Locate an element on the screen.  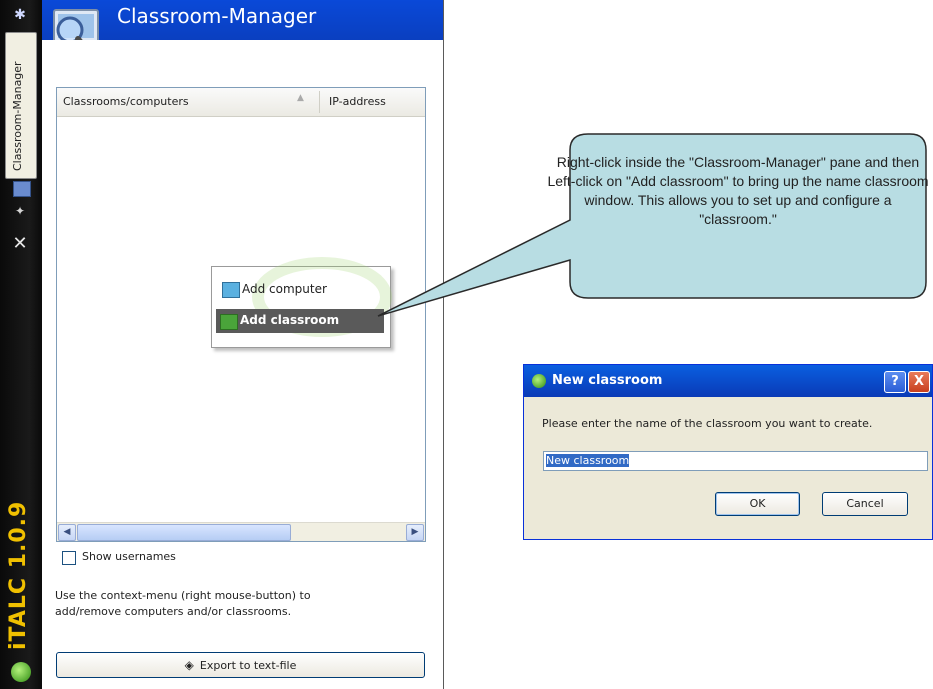
close-icon: X is located at coordinates (919, 382).